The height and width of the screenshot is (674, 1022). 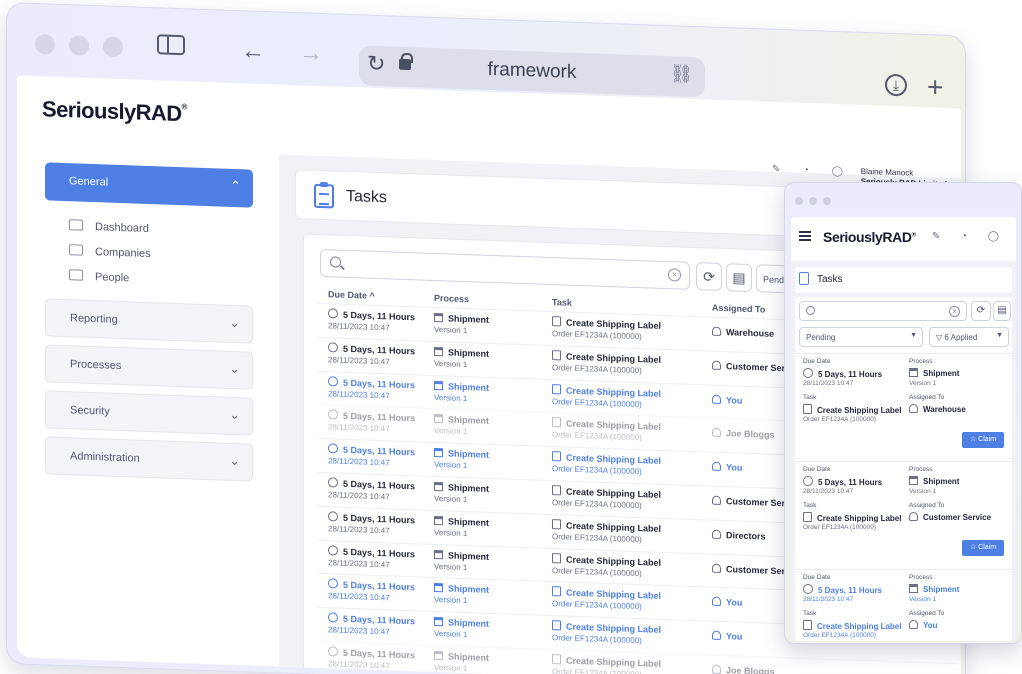 I want to click on sidebar-item-processes: Processes ⌄, so click(x=149, y=367).